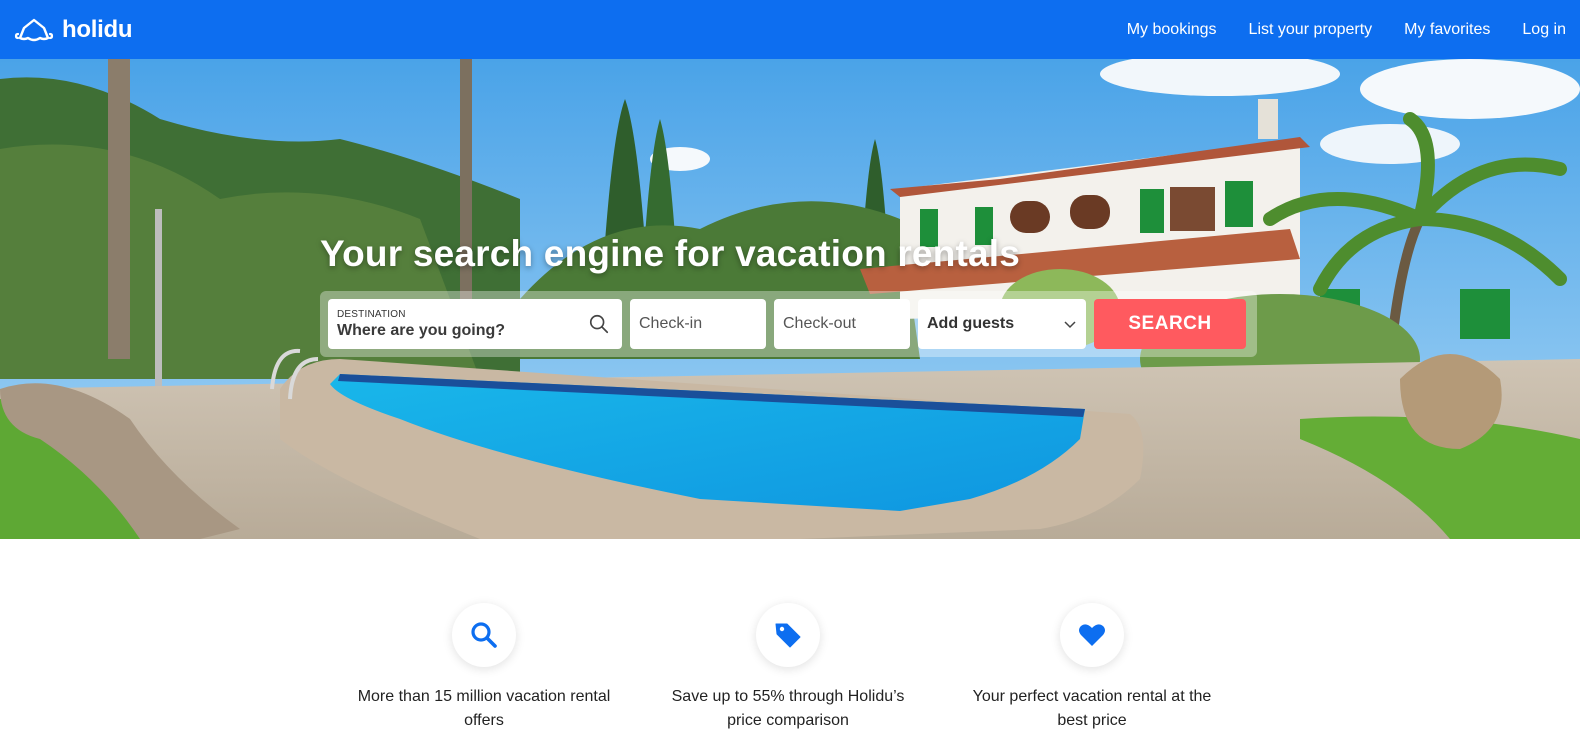 The image size is (1580, 754). Describe the element at coordinates (1447, 30) in the screenshot. I see `nav-my-favorites: My favorites` at that location.